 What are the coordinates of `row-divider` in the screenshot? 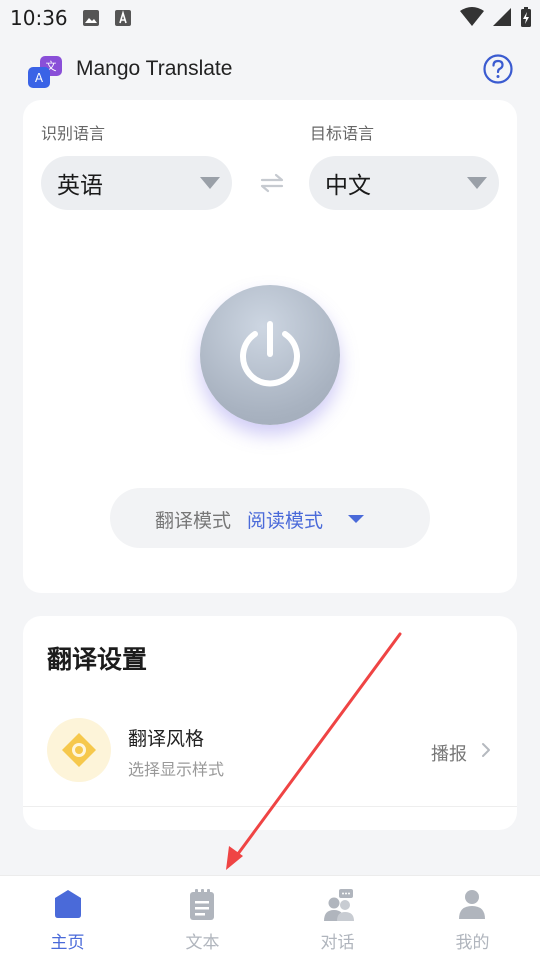 It's located at (270, 806).